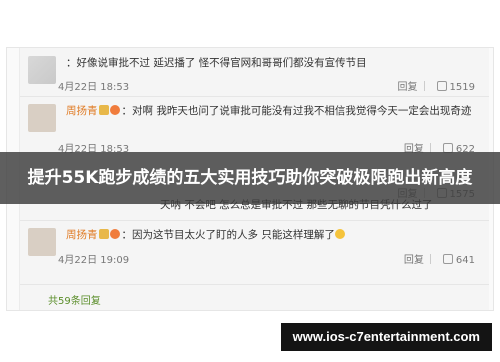 This screenshot has width=500, height=362. I want to click on like-count: 1519, so click(462, 87).